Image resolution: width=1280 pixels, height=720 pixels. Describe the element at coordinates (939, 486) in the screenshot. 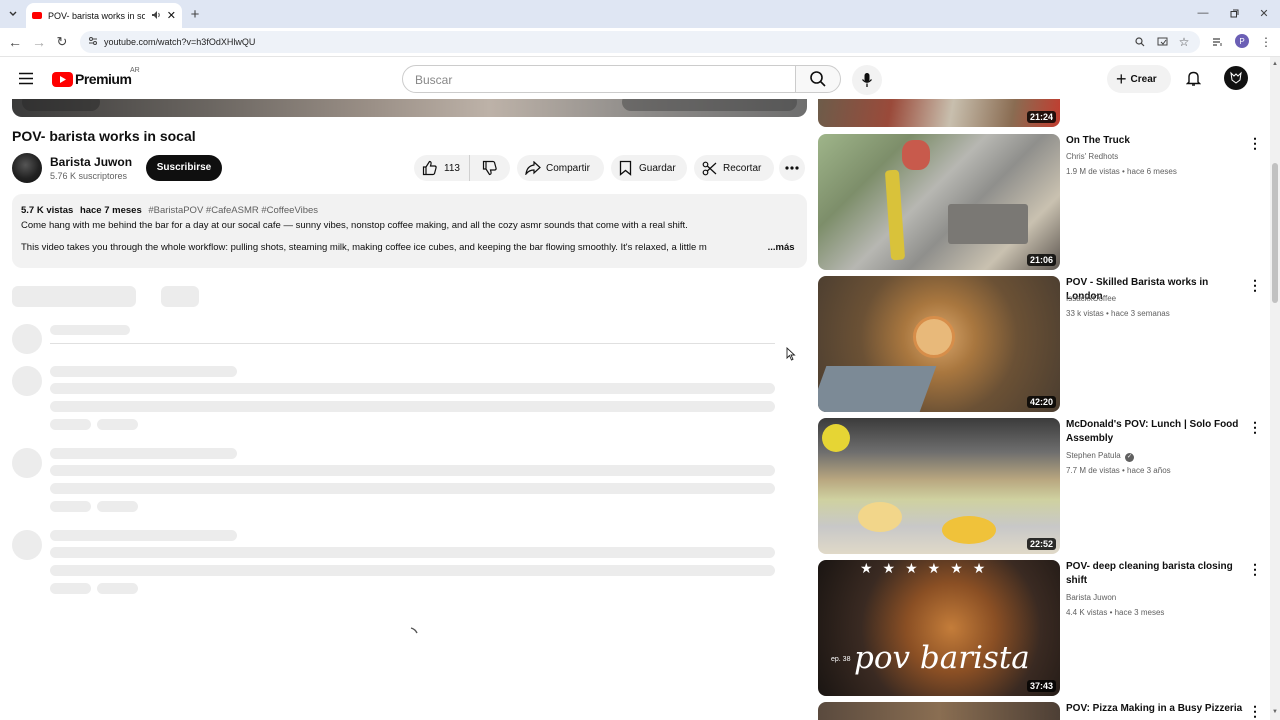

I see `video-thumbnail: 22:52` at that location.